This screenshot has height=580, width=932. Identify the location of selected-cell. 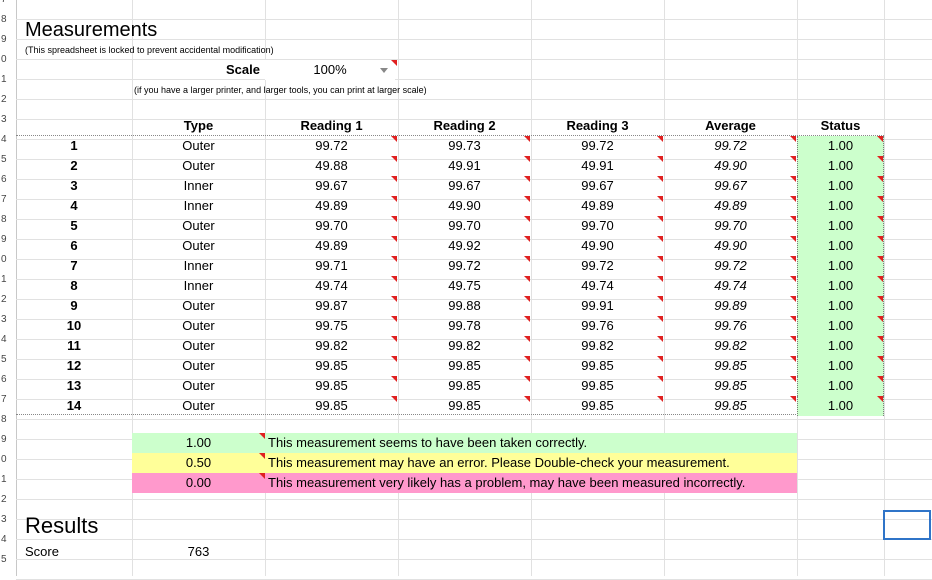
(907, 525).